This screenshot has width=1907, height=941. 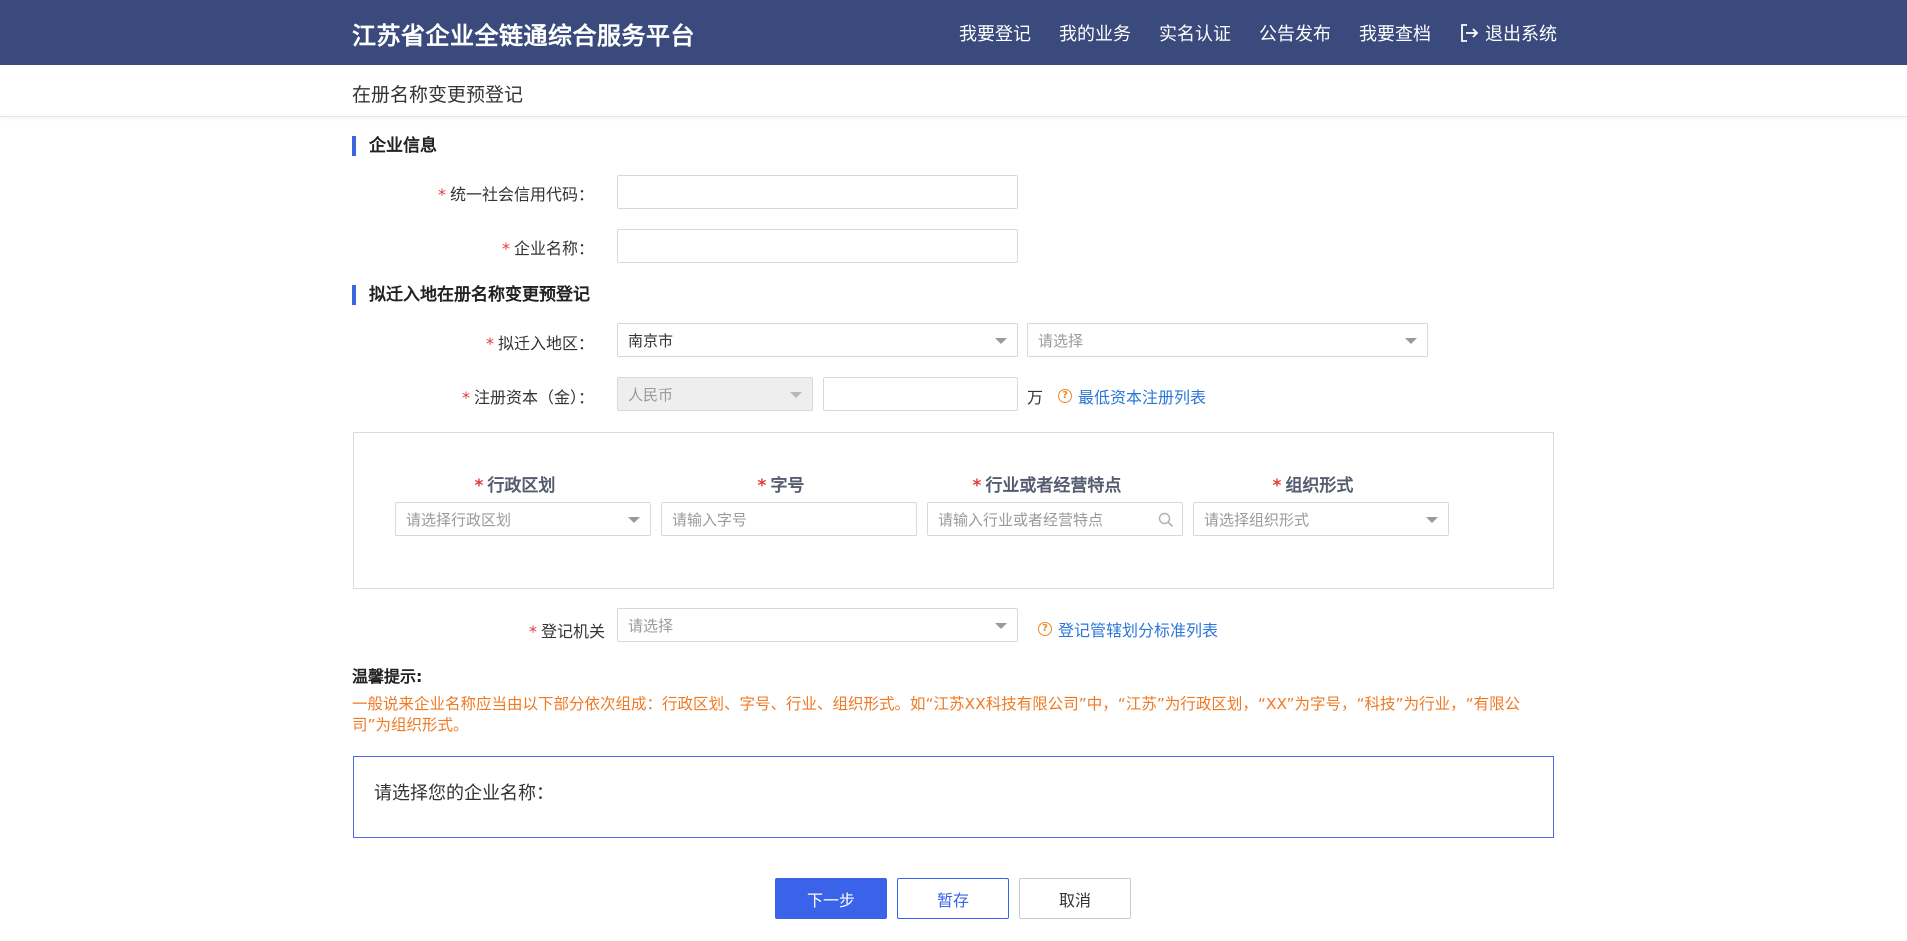 I want to click on industry-header-text: 行业或者经营特点, so click(x=1053, y=486).